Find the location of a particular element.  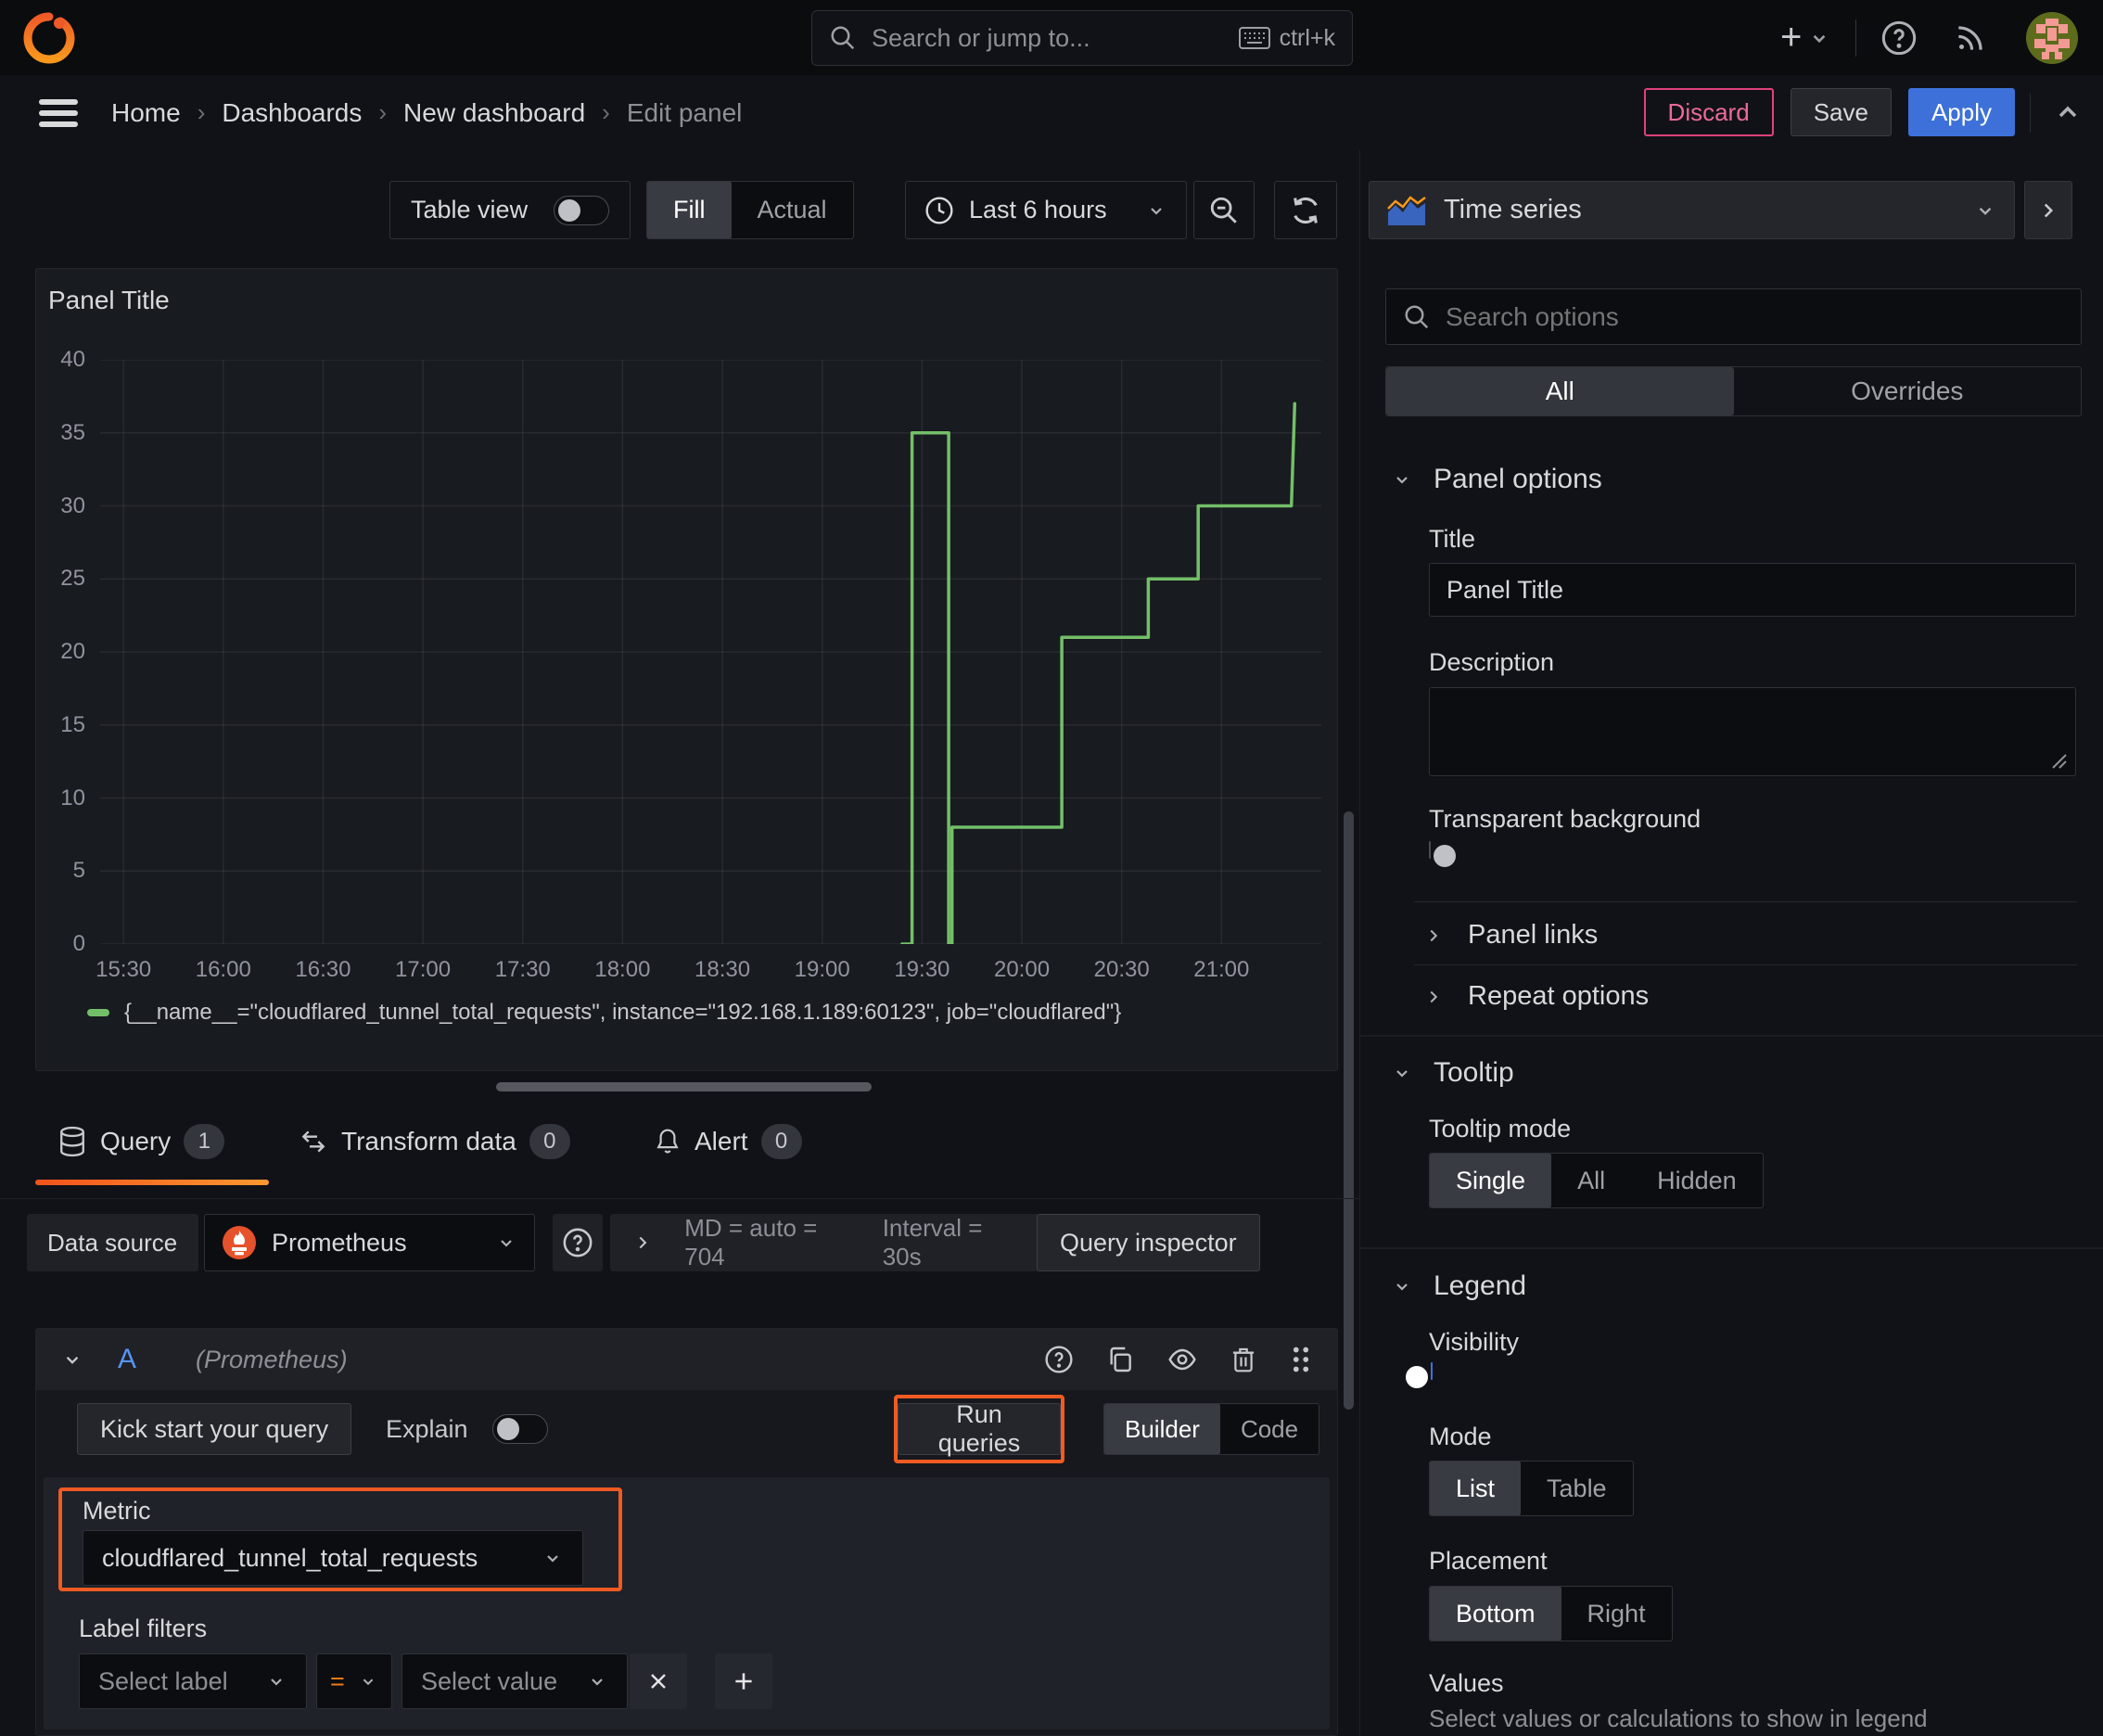

refresh-button is located at coordinates (1305, 210).